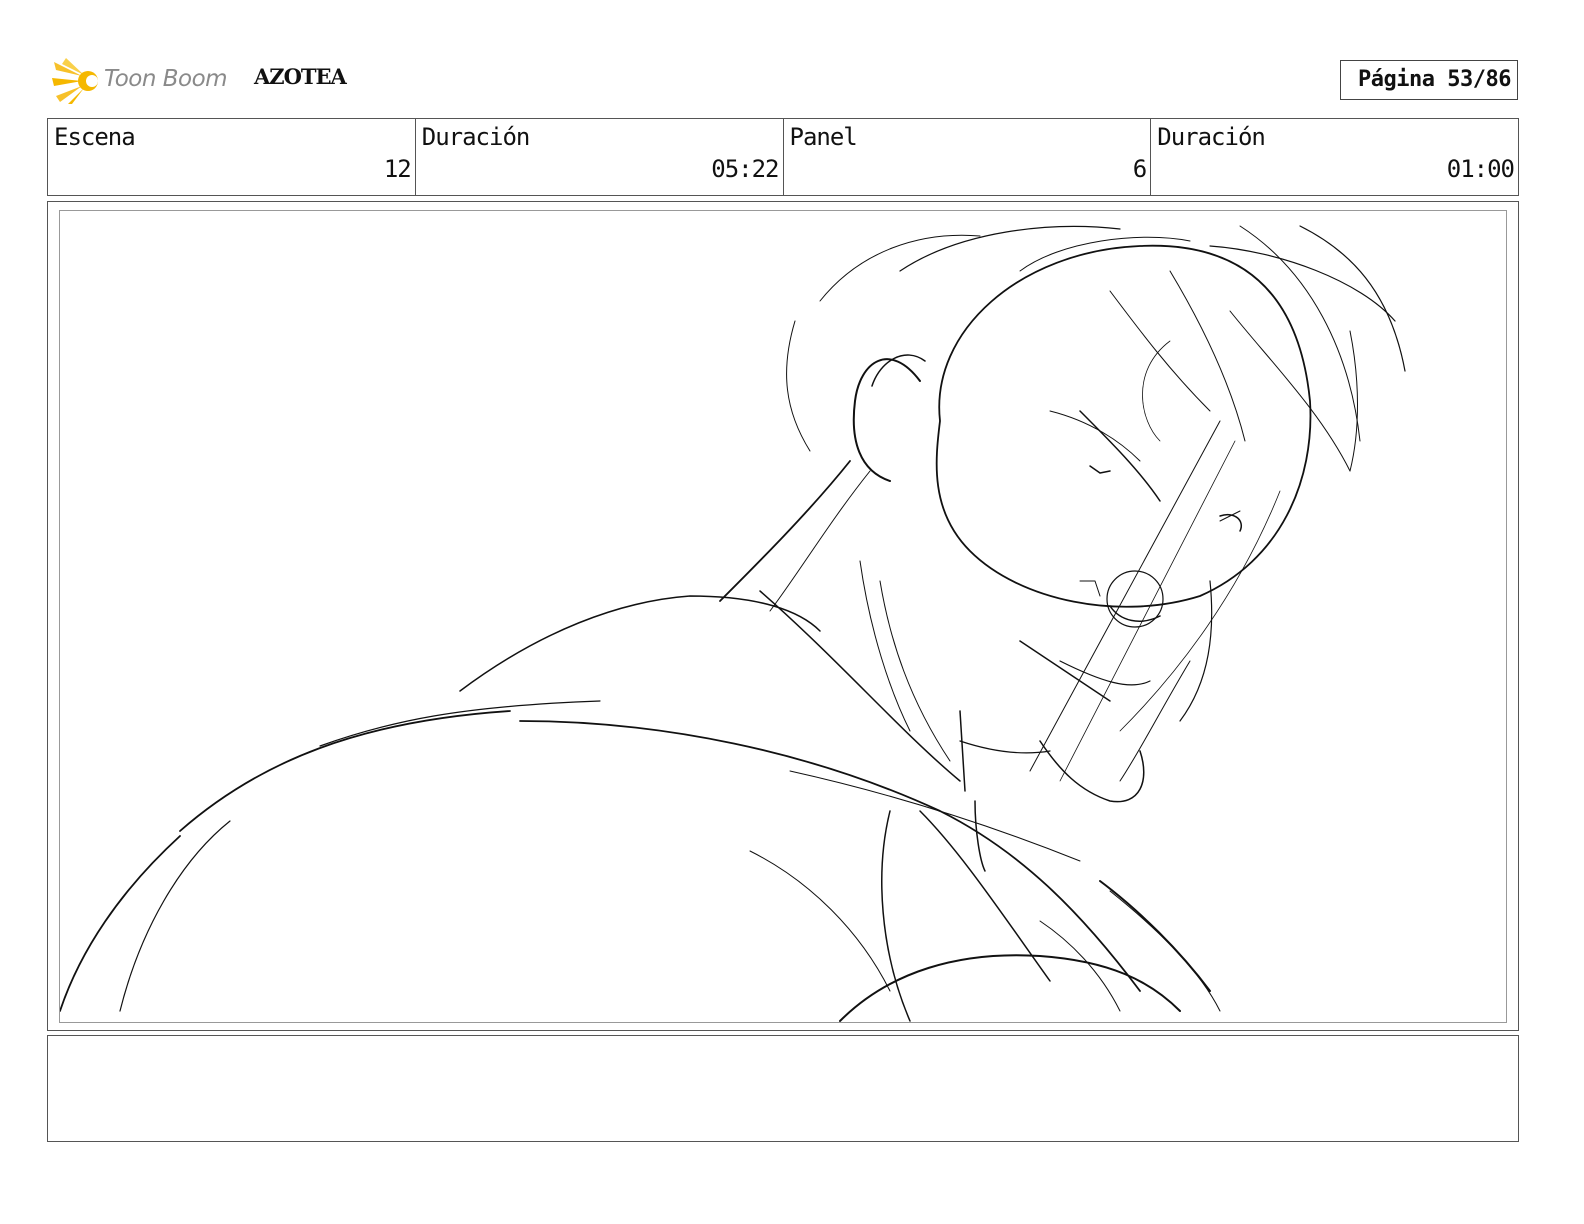 This screenshot has width=1584, height=1224. I want to click on sun-burst-icon, so click(75, 81).